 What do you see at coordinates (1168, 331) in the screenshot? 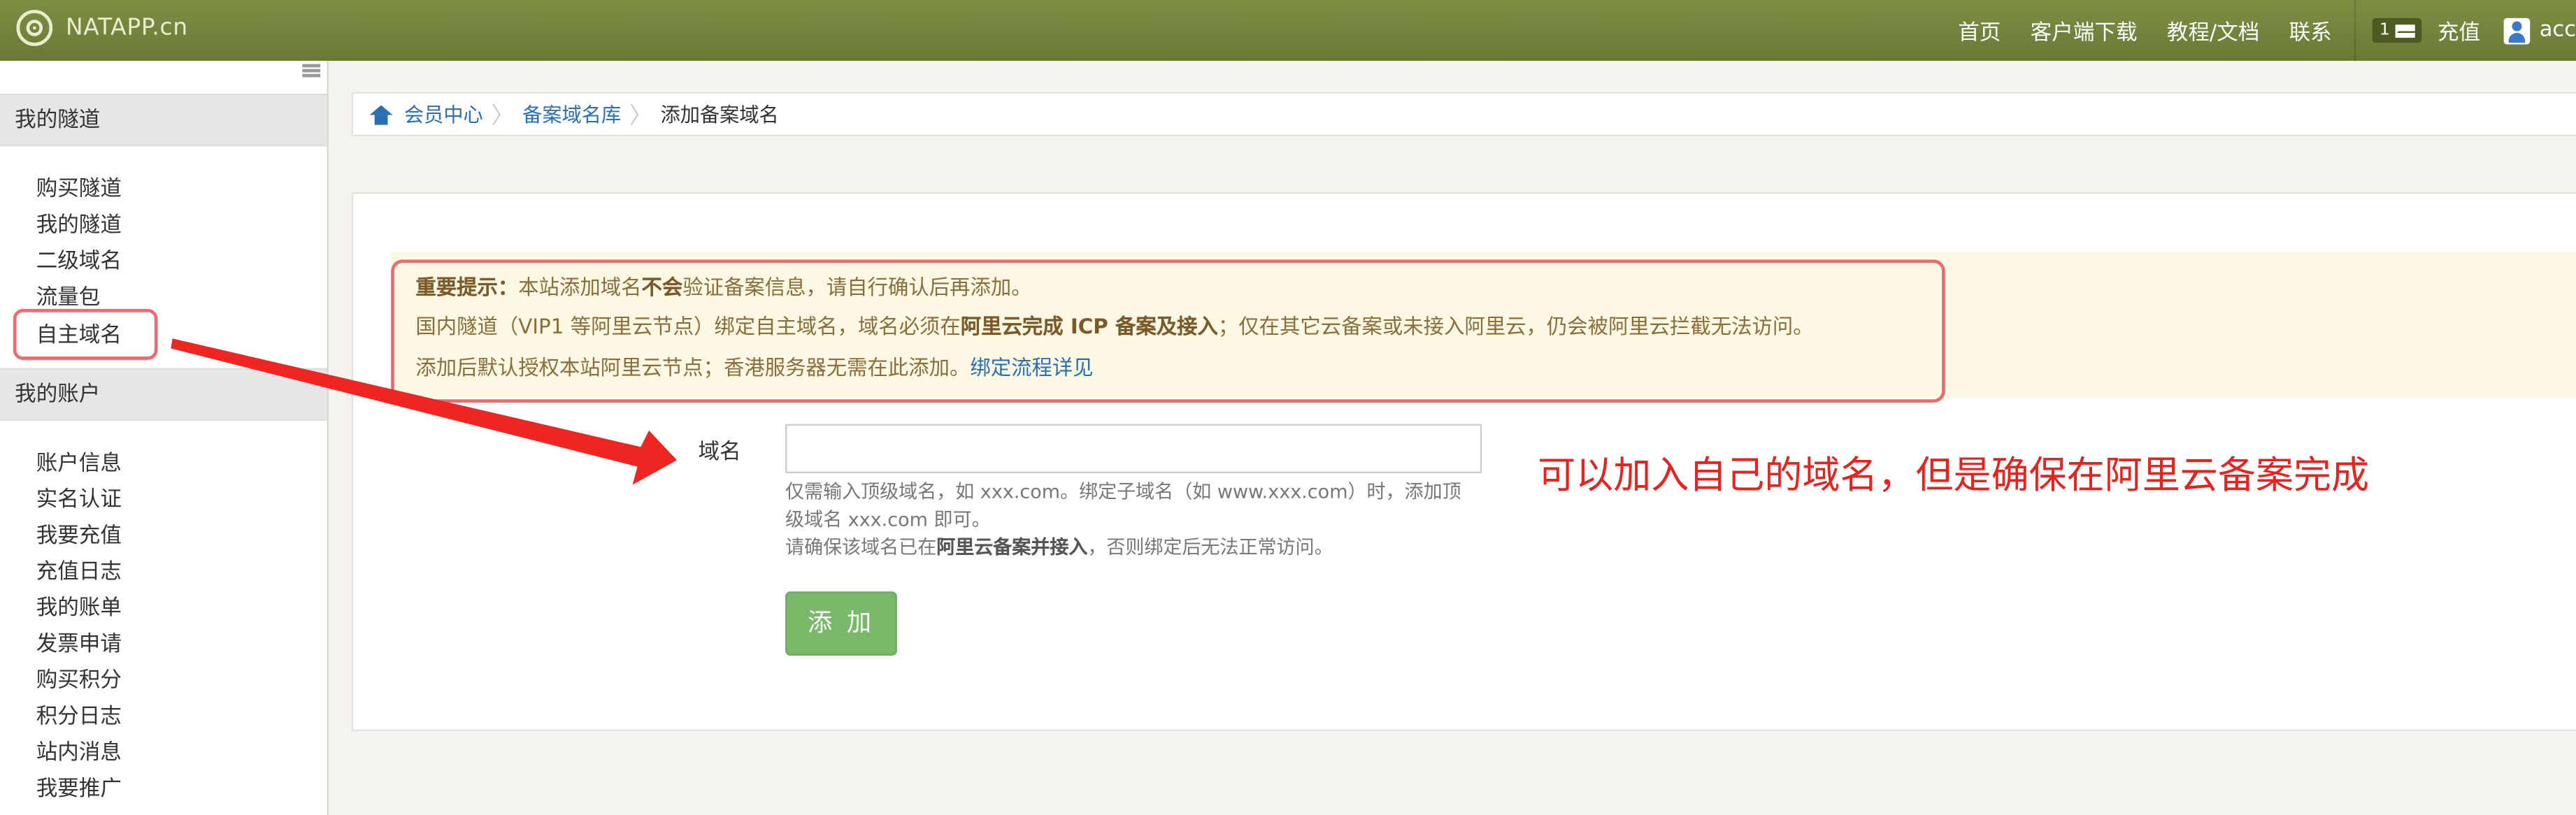
I see `alert-highlight` at bounding box center [1168, 331].